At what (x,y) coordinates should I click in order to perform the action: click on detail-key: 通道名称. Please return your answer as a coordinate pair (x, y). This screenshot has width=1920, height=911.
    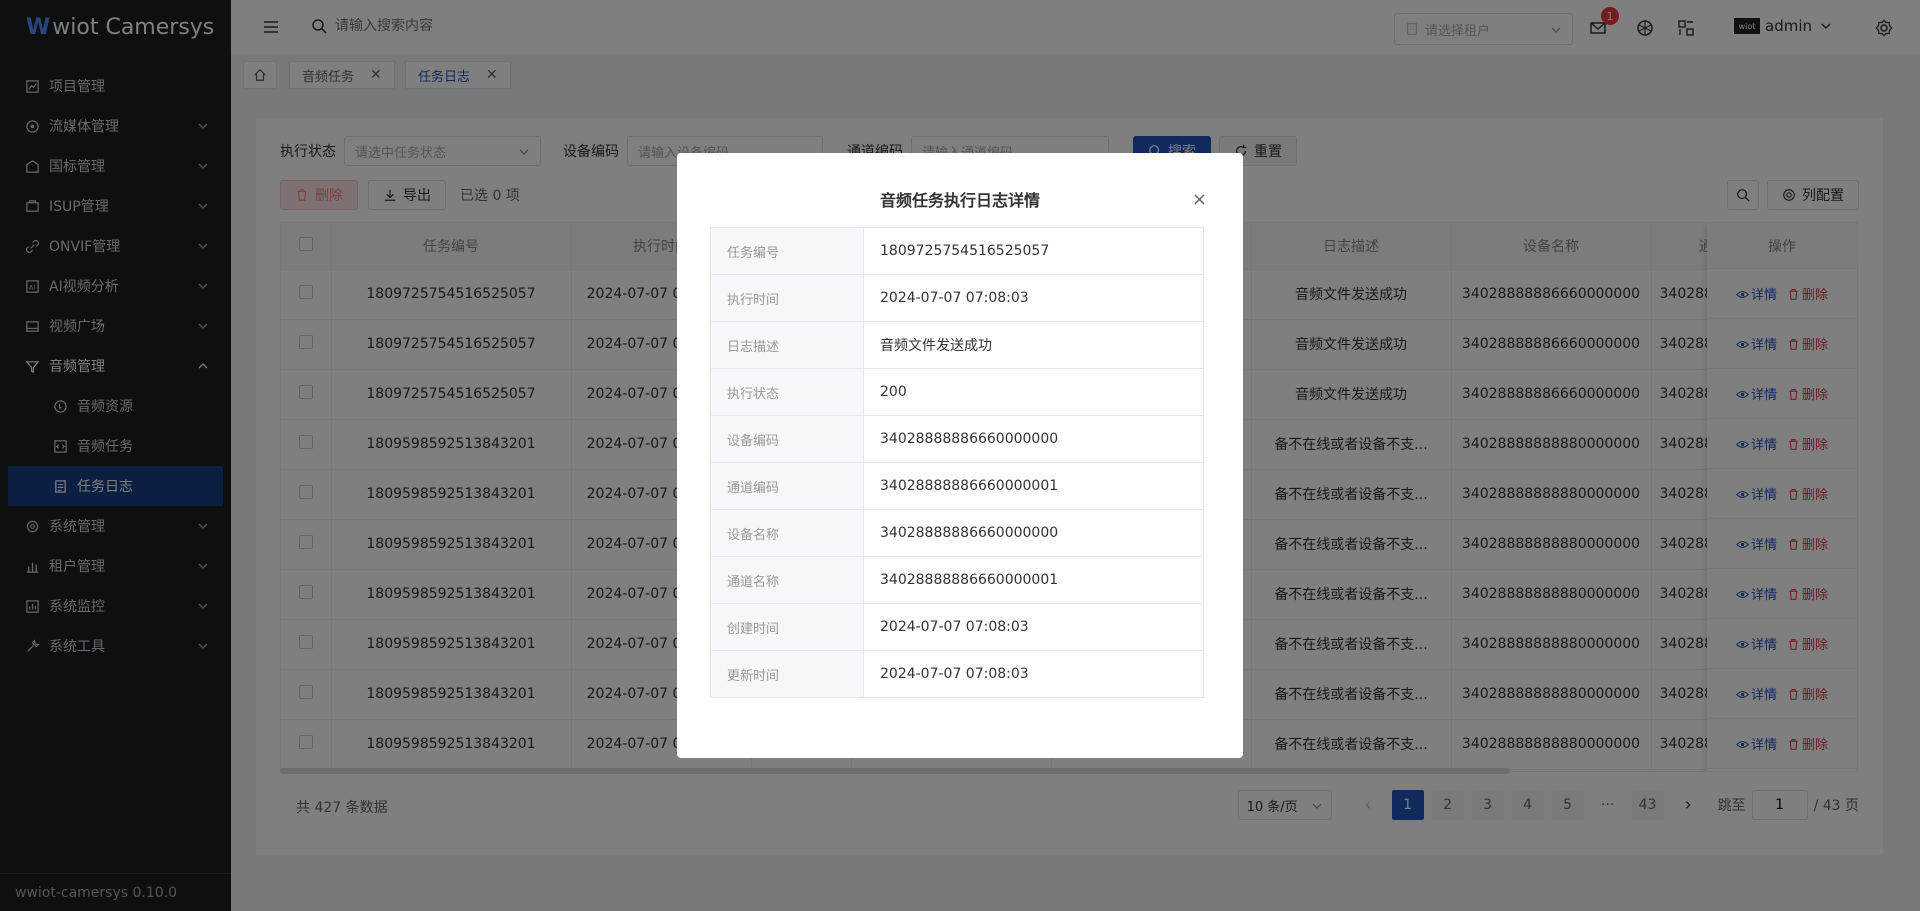
    Looking at the image, I should click on (787, 580).